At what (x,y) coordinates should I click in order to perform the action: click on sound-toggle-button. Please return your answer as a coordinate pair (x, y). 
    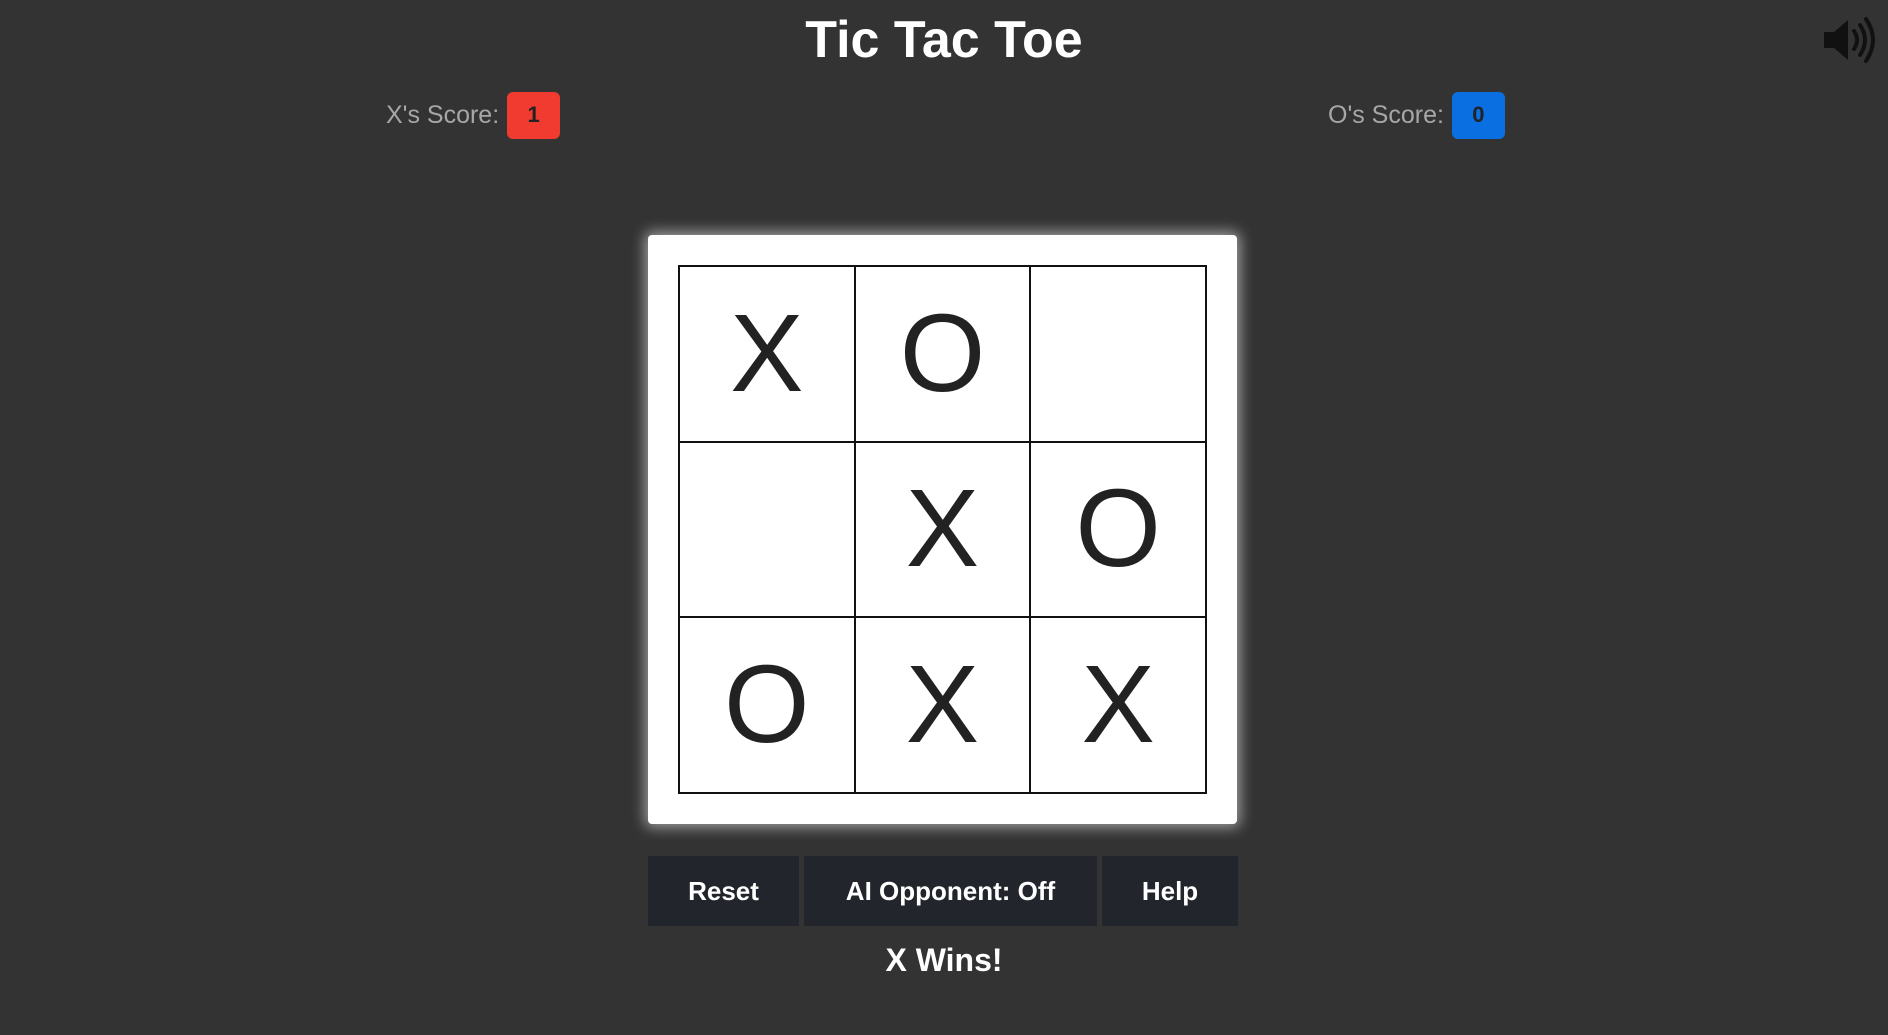
    Looking at the image, I should click on (1848, 40).